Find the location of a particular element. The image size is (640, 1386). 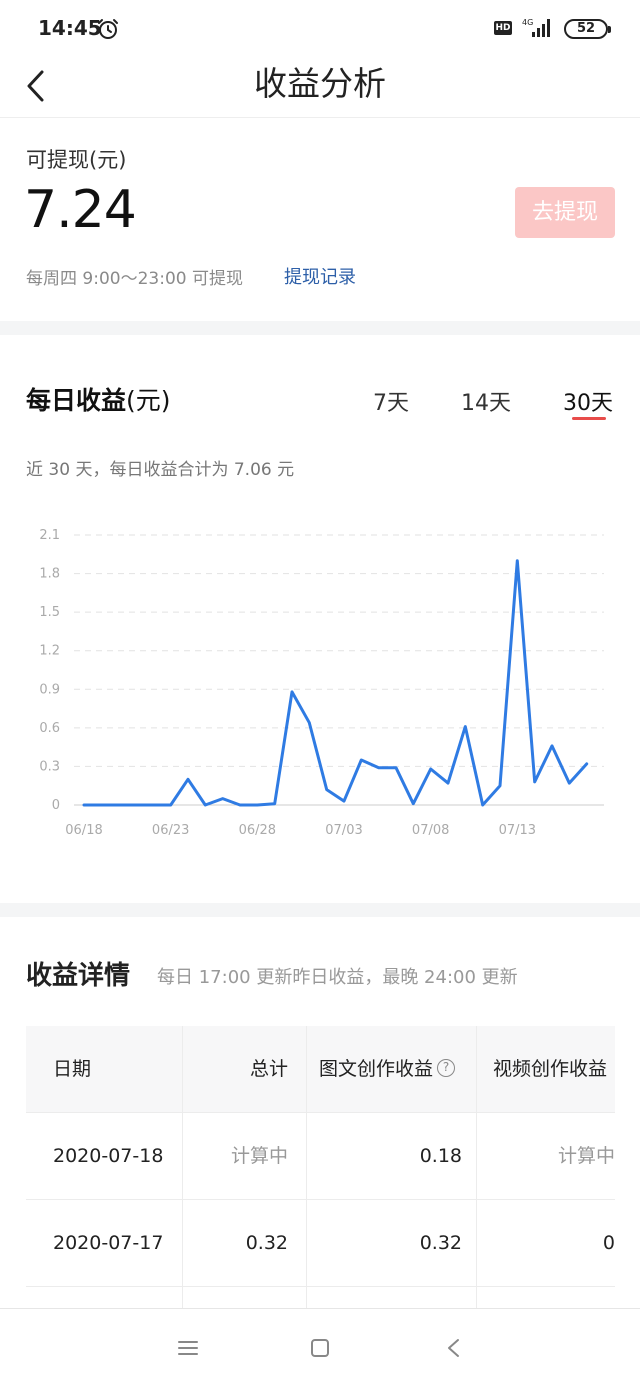

column-header-article-income-label: 图文创作收益 is located at coordinates (376, 1069).